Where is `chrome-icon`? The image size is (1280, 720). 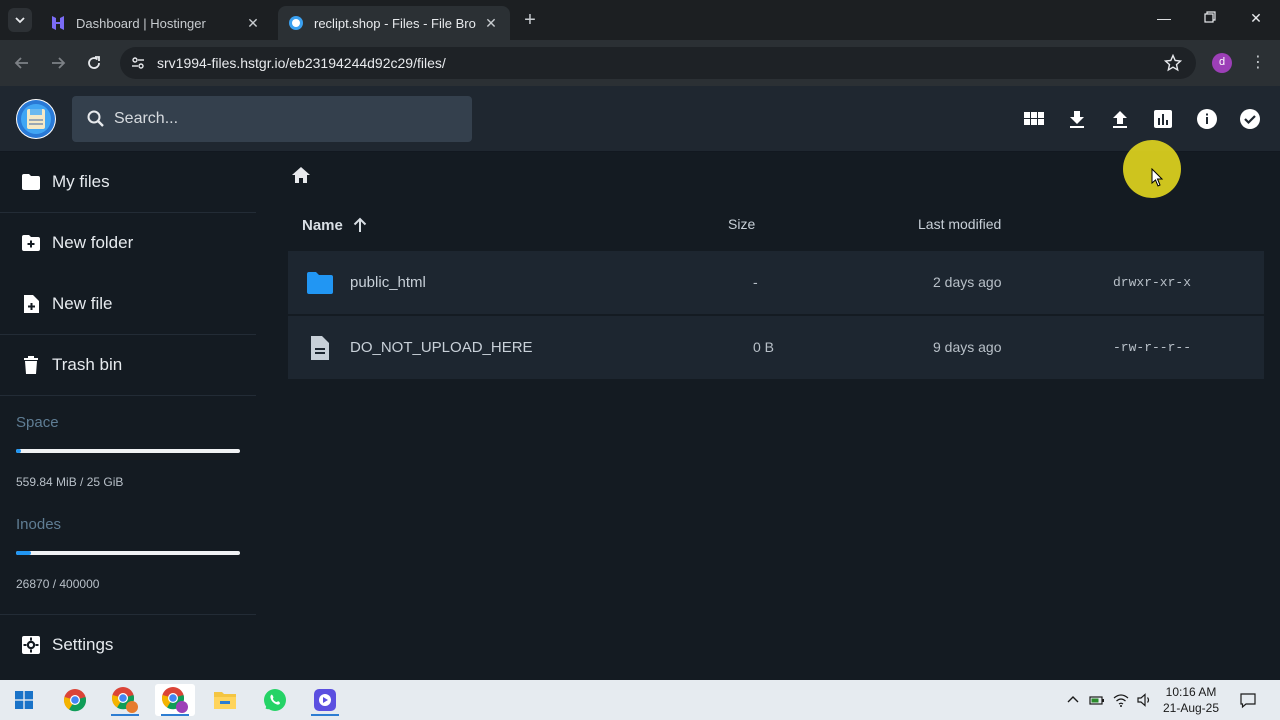 chrome-icon is located at coordinates (75, 700).